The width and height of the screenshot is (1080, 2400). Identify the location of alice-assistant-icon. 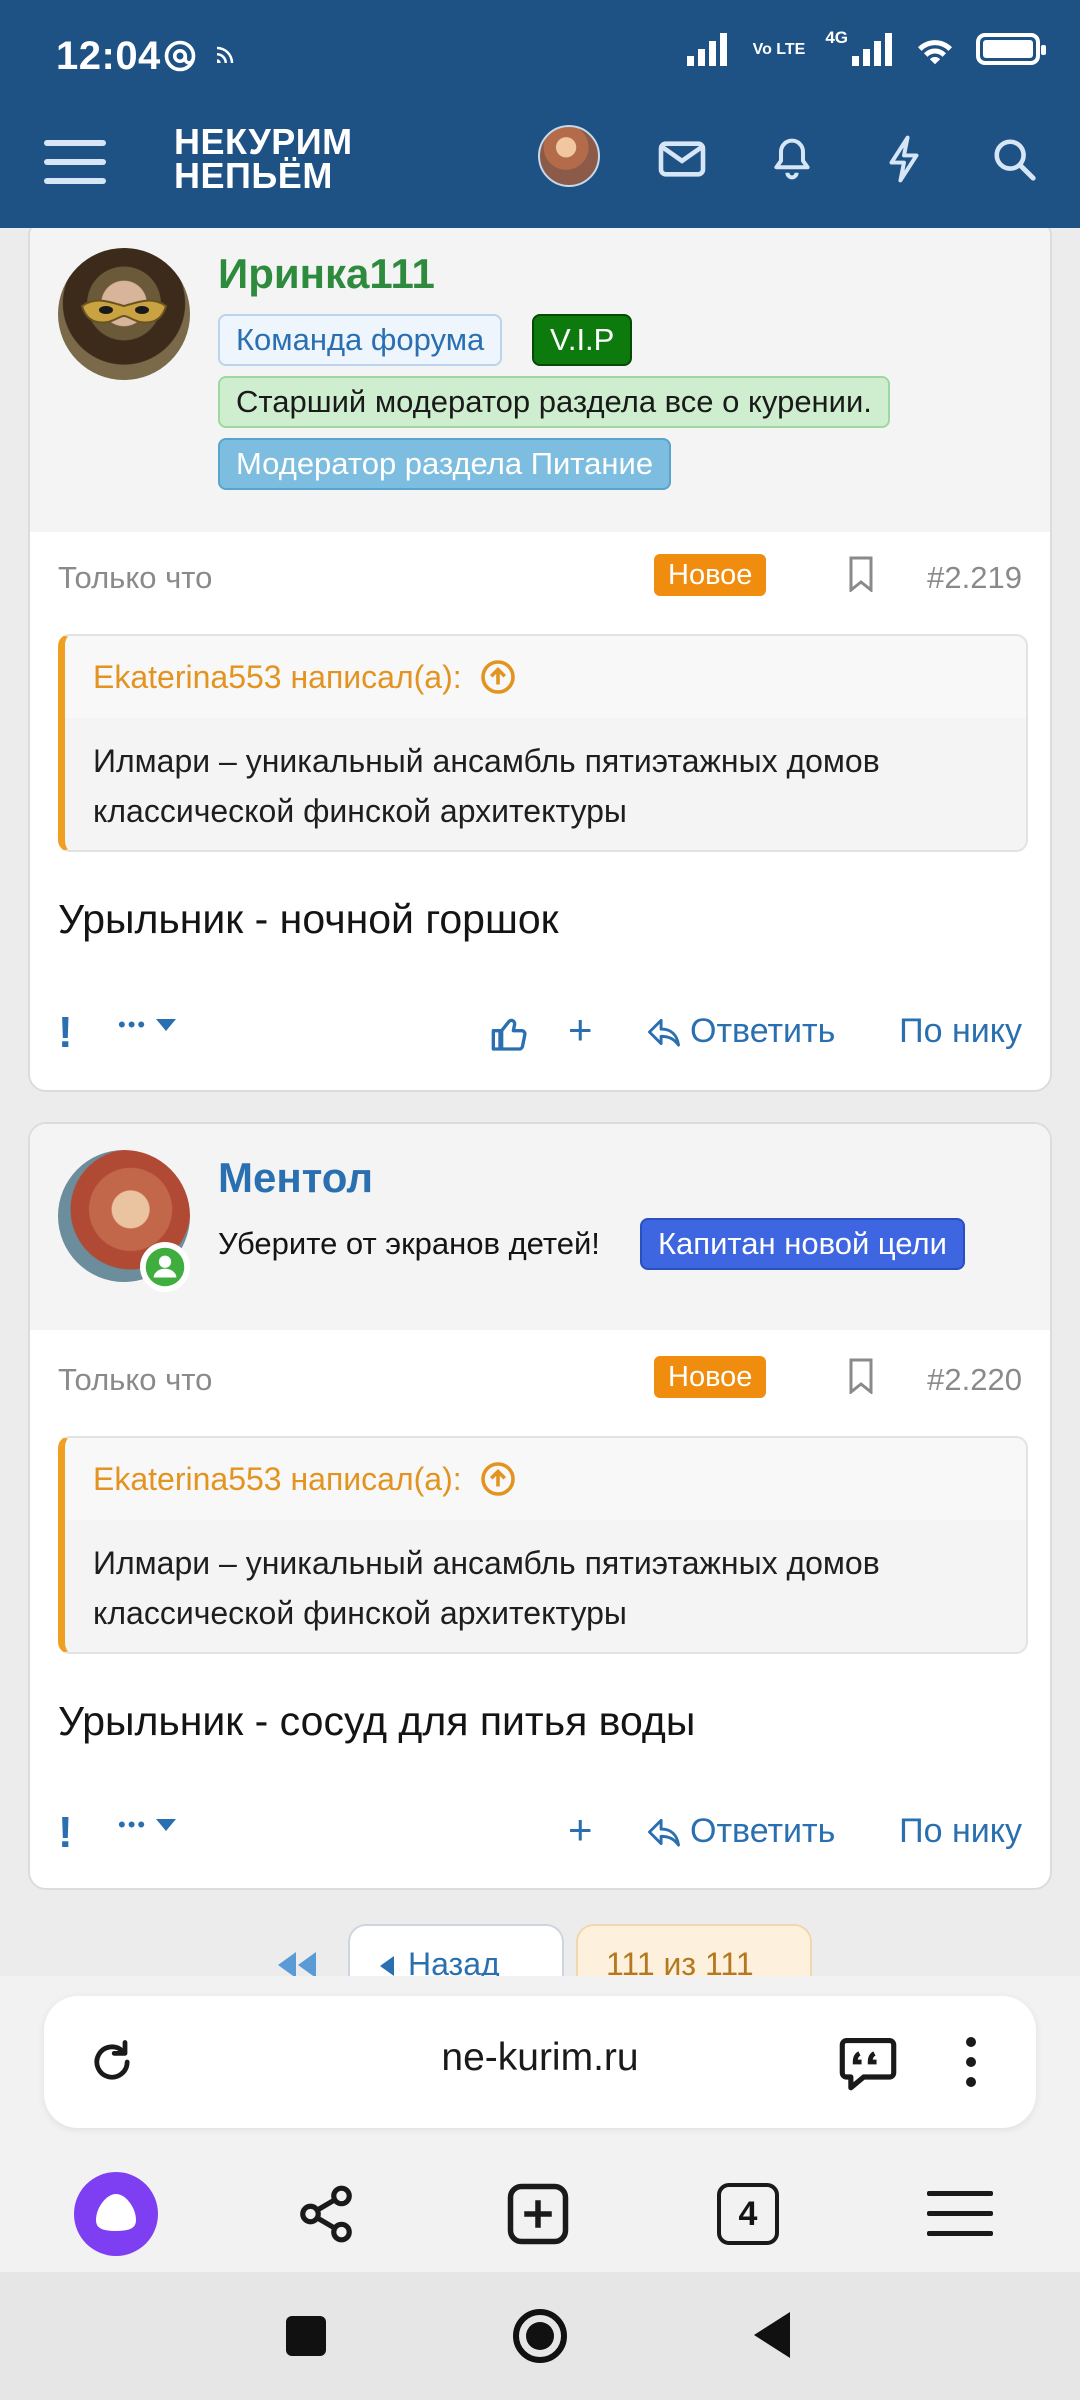
(116, 2214).